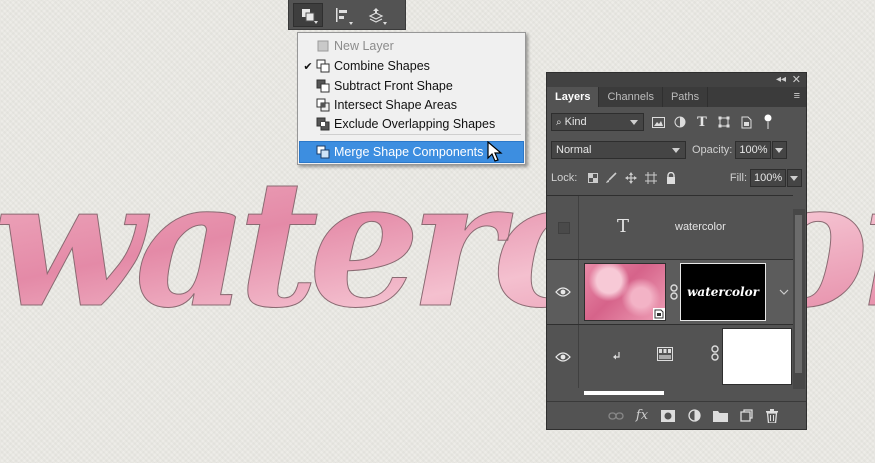 This screenshot has width=875, height=463. Describe the element at coordinates (382, 66) in the screenshot. I see `menu-item-label: Combine Shapes` at that location.